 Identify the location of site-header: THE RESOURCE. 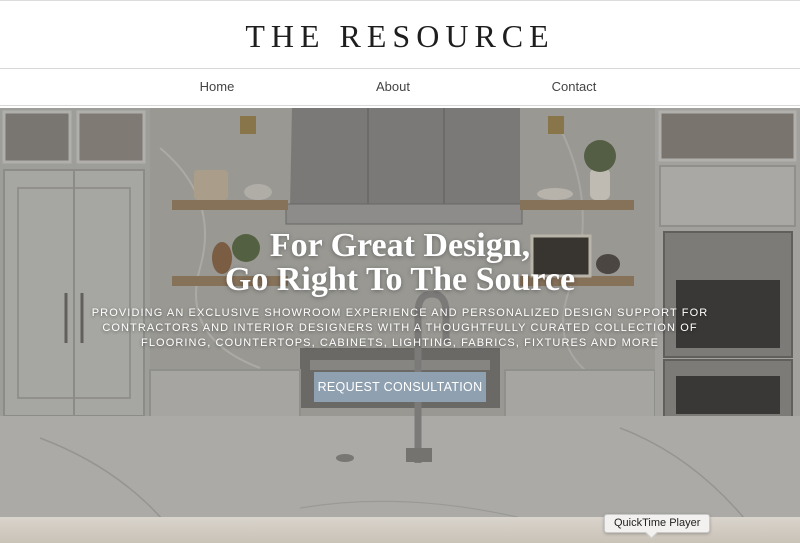
(400, 34).